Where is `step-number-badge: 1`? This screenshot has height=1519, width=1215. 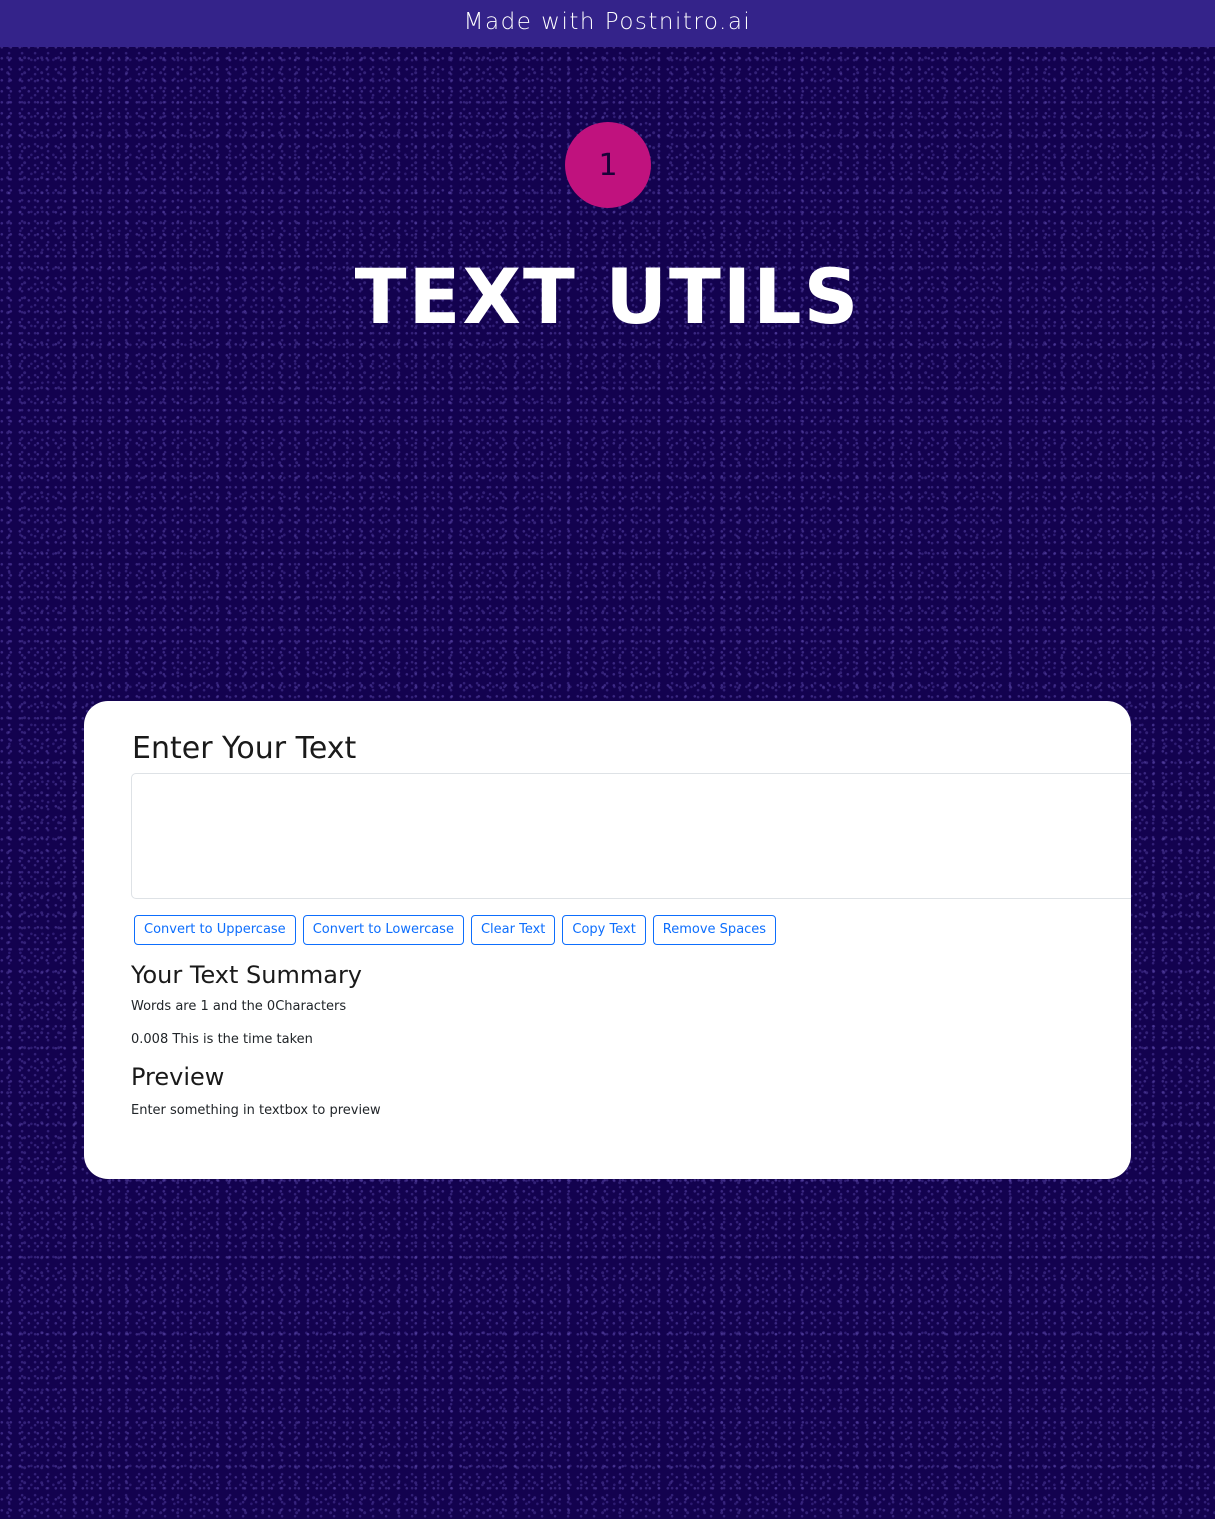 step-number-badge: 1 is located at coordinates (608, 165).